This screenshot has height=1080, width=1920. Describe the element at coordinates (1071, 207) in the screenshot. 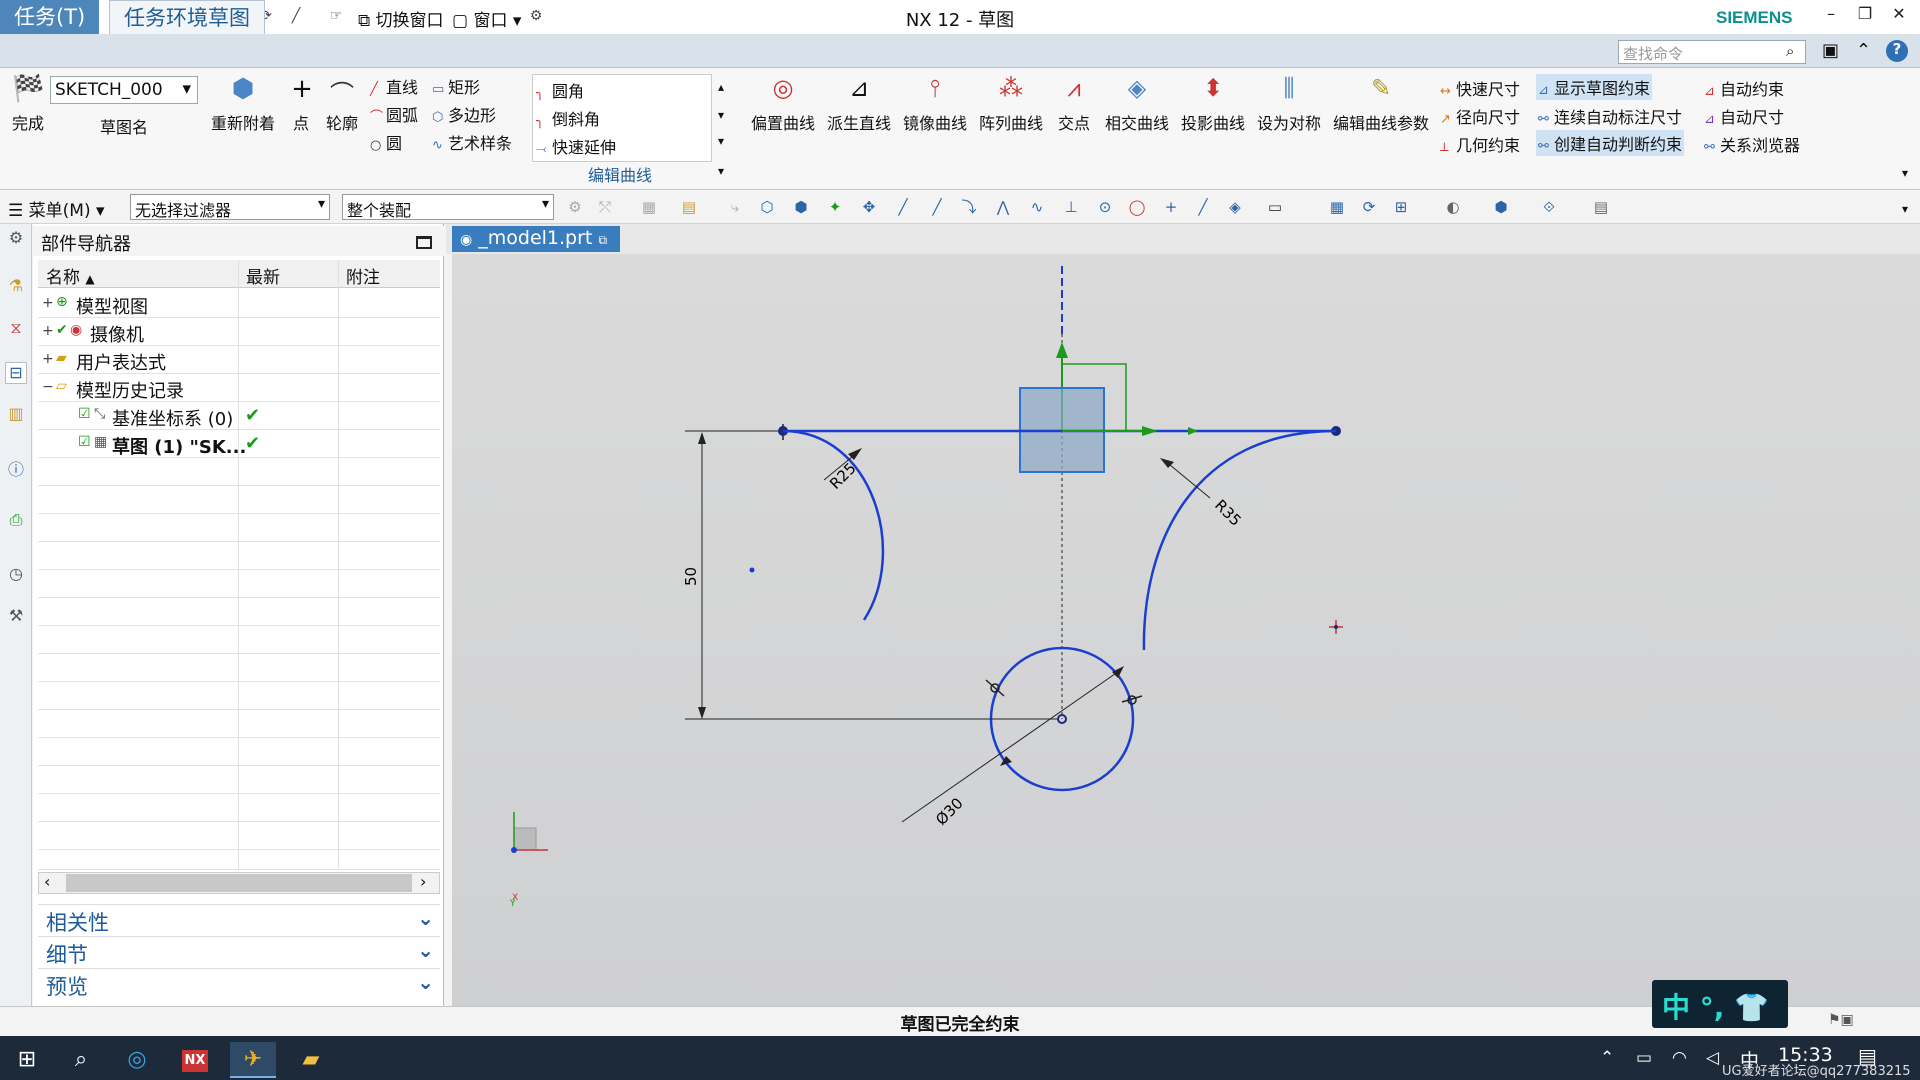

I see `tangent-point-icon: ⊥` at that location.